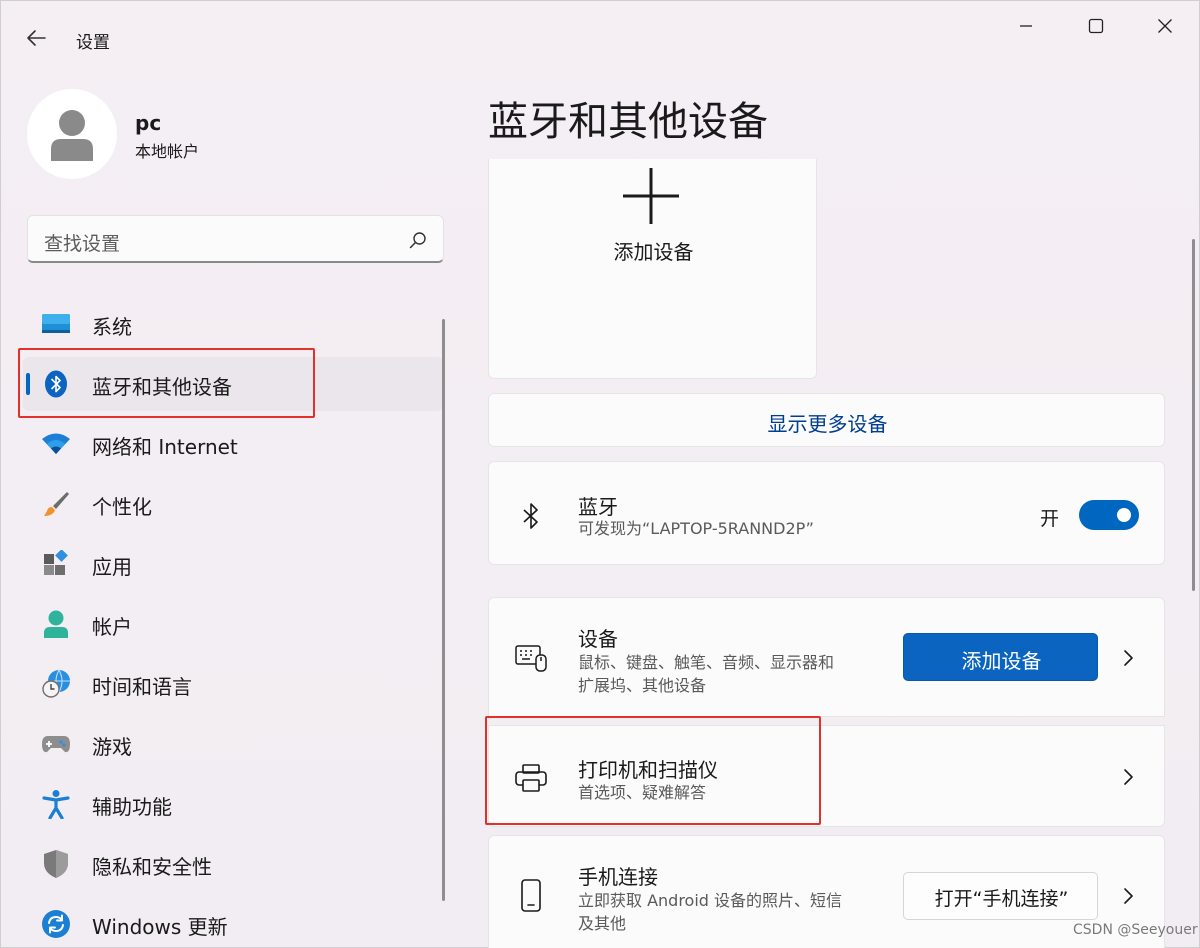 This screenshot has width=1200, height=948. Describe the element at coordinates (710, 900) in the screenshot. I see `phone-link-subtitle-line1: 立即获取 Android 设备的照片、短信` at that location.